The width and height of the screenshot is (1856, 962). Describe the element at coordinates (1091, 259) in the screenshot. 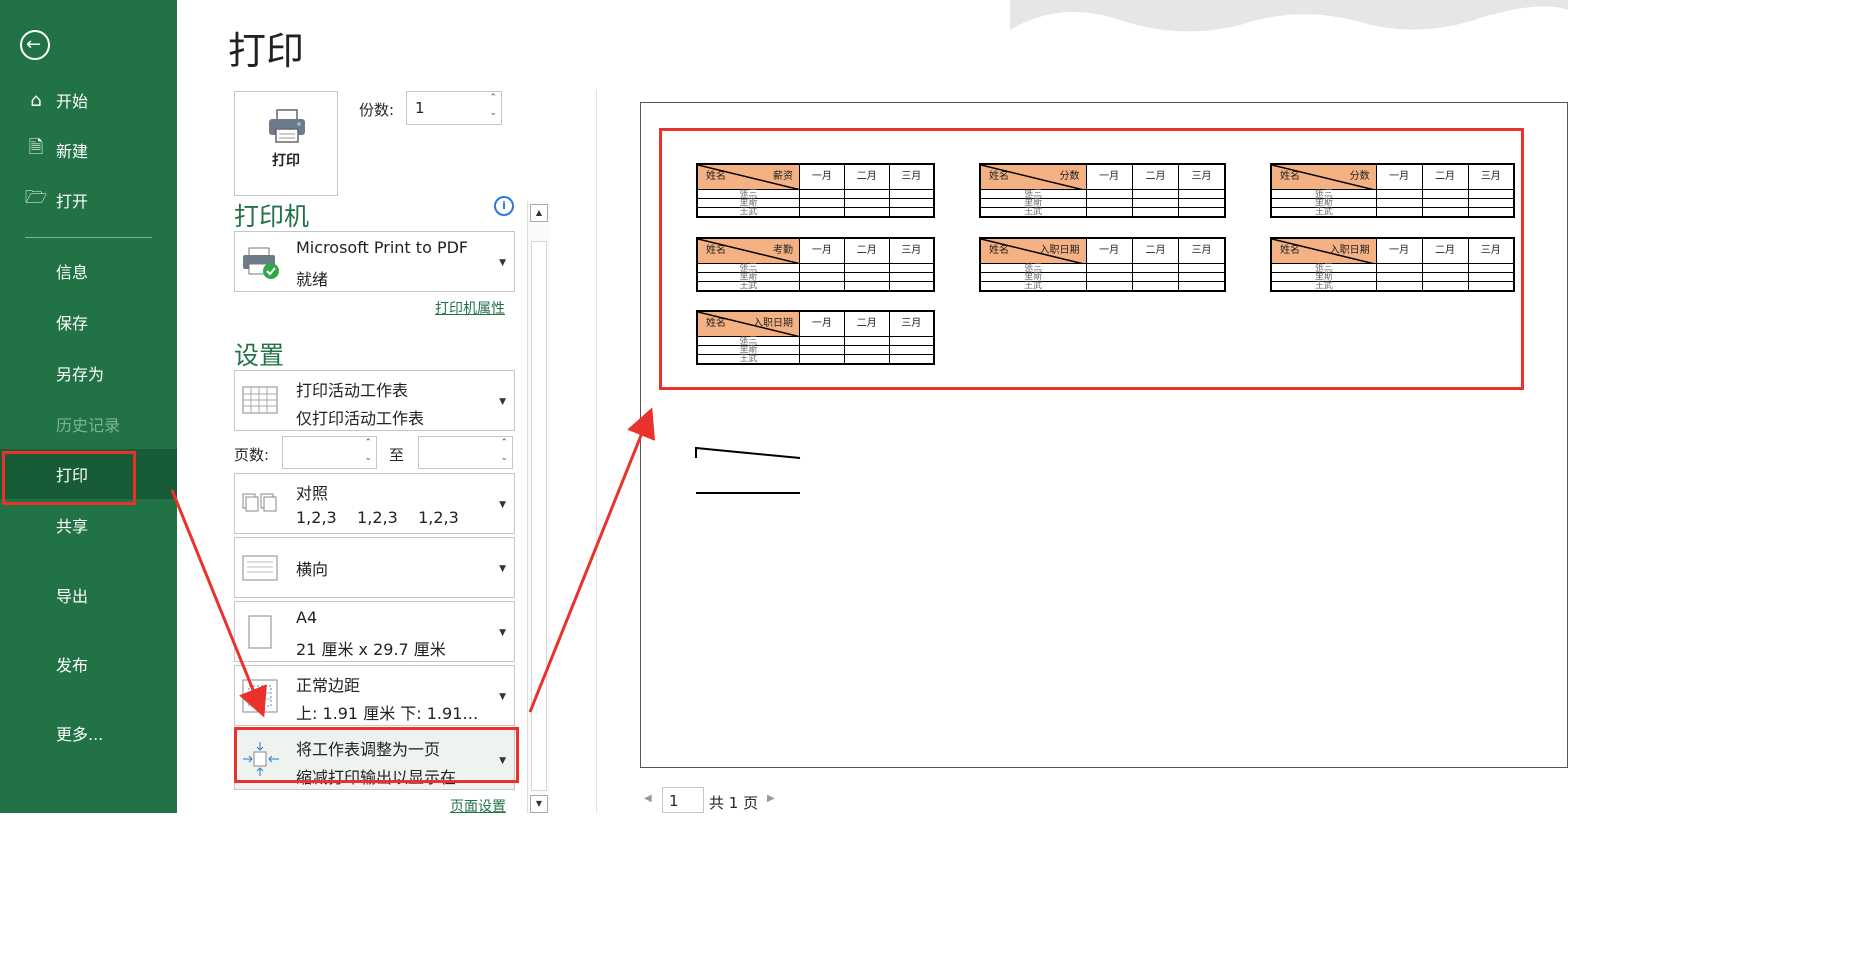

I see `preview-highlight-box` at that location.